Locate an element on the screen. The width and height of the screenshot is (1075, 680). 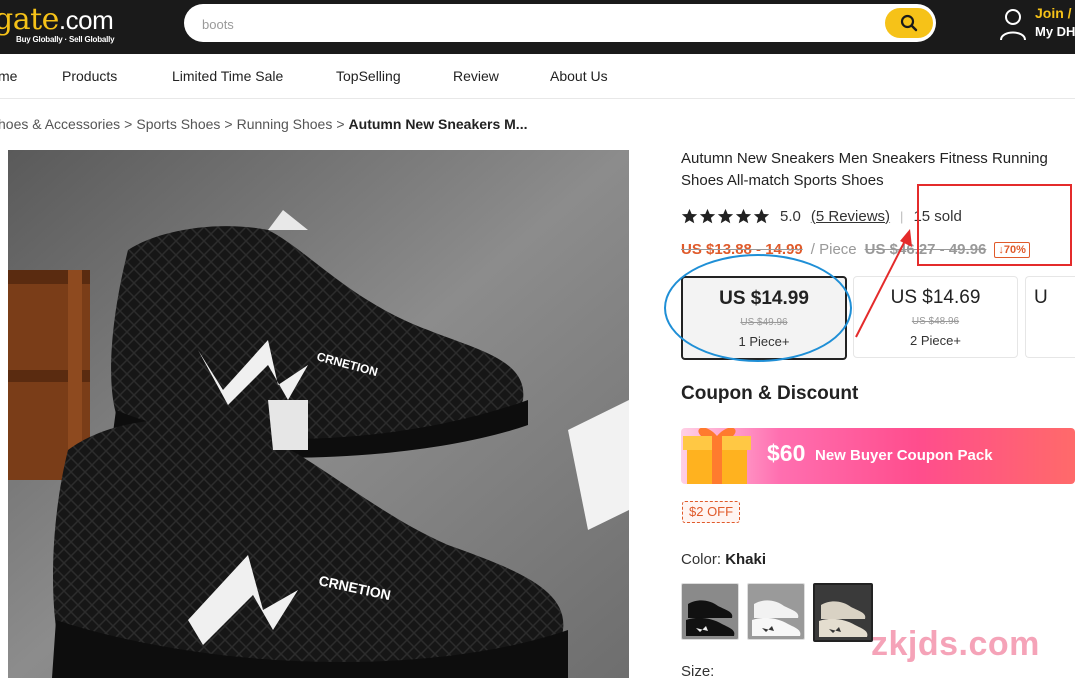
search-input is located at coordinates (532, 24).